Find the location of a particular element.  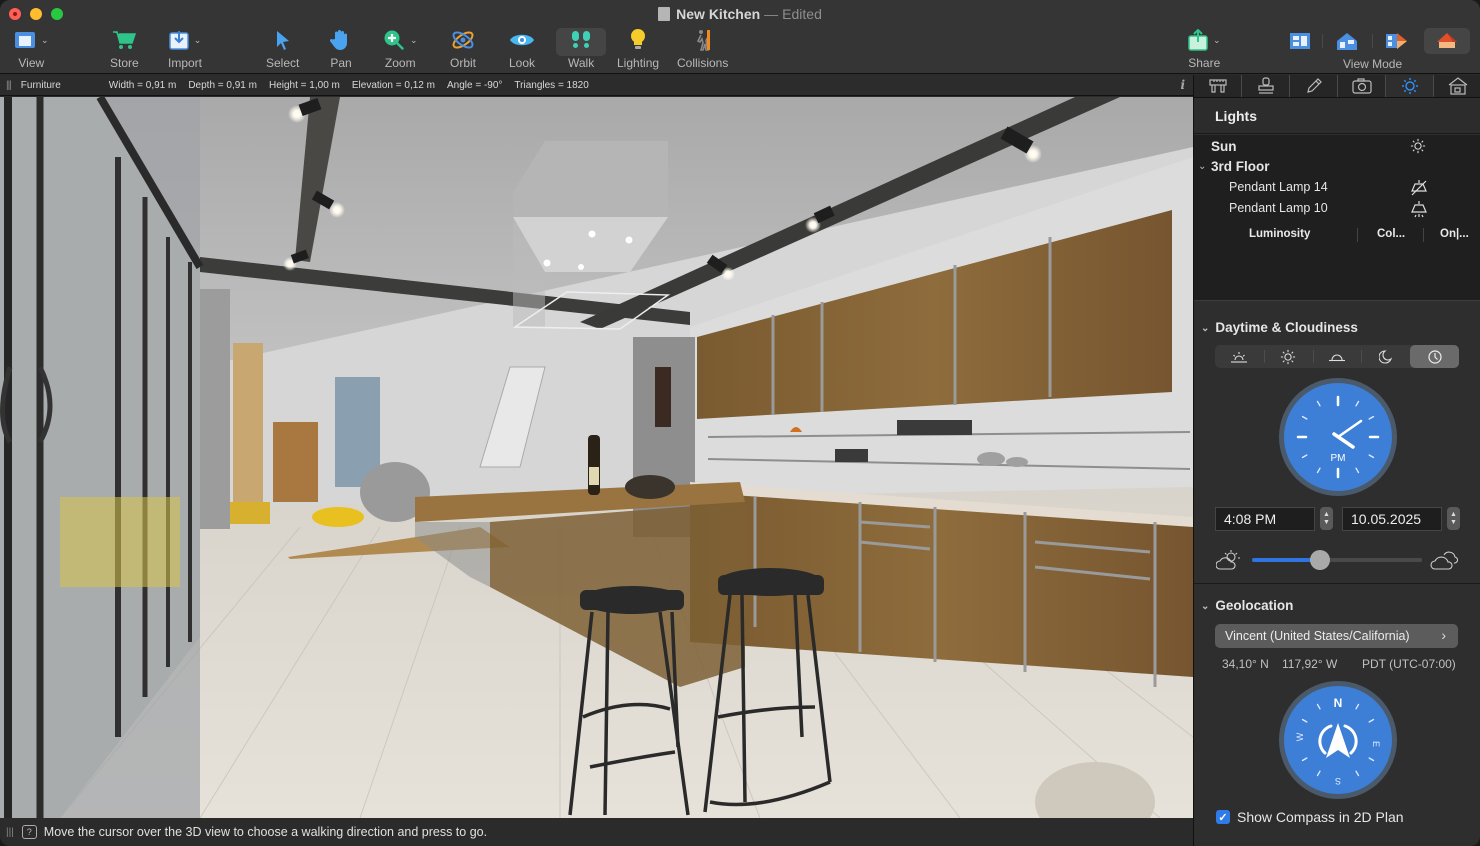

mode-sunset is located at coordinates (1337, 356).